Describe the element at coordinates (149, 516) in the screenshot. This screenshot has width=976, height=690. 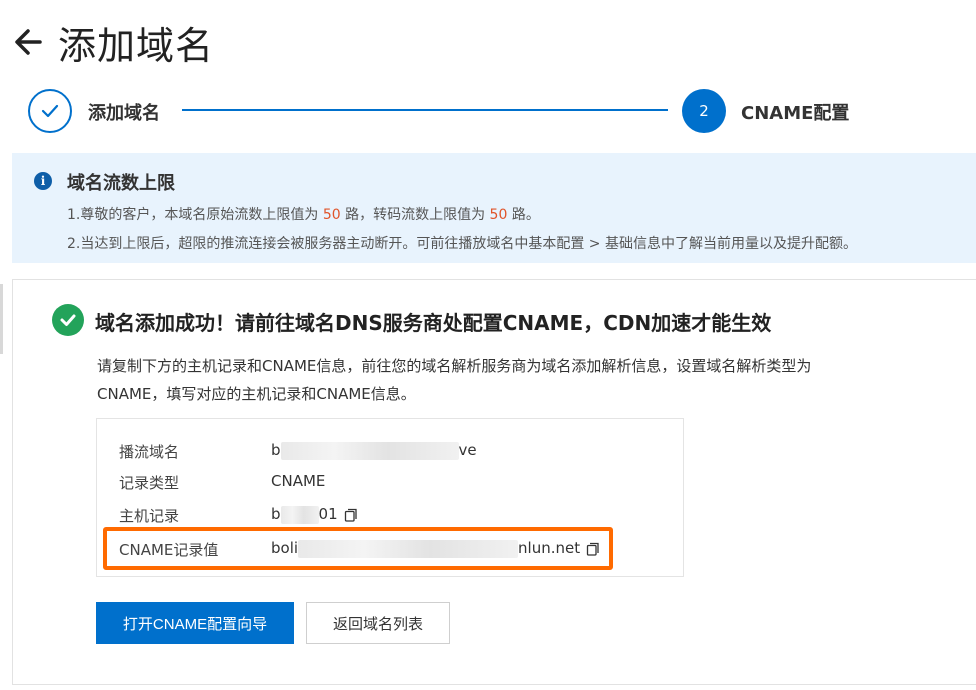
I see `host-record-label: 主机记录` at that location.